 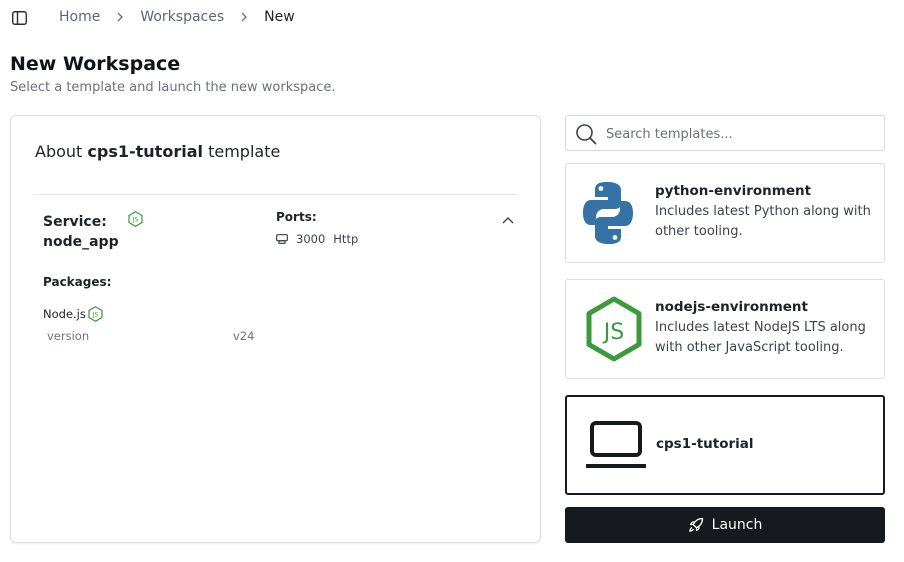 I want to click on package-version-value: v24, so click(x=244, y=336).